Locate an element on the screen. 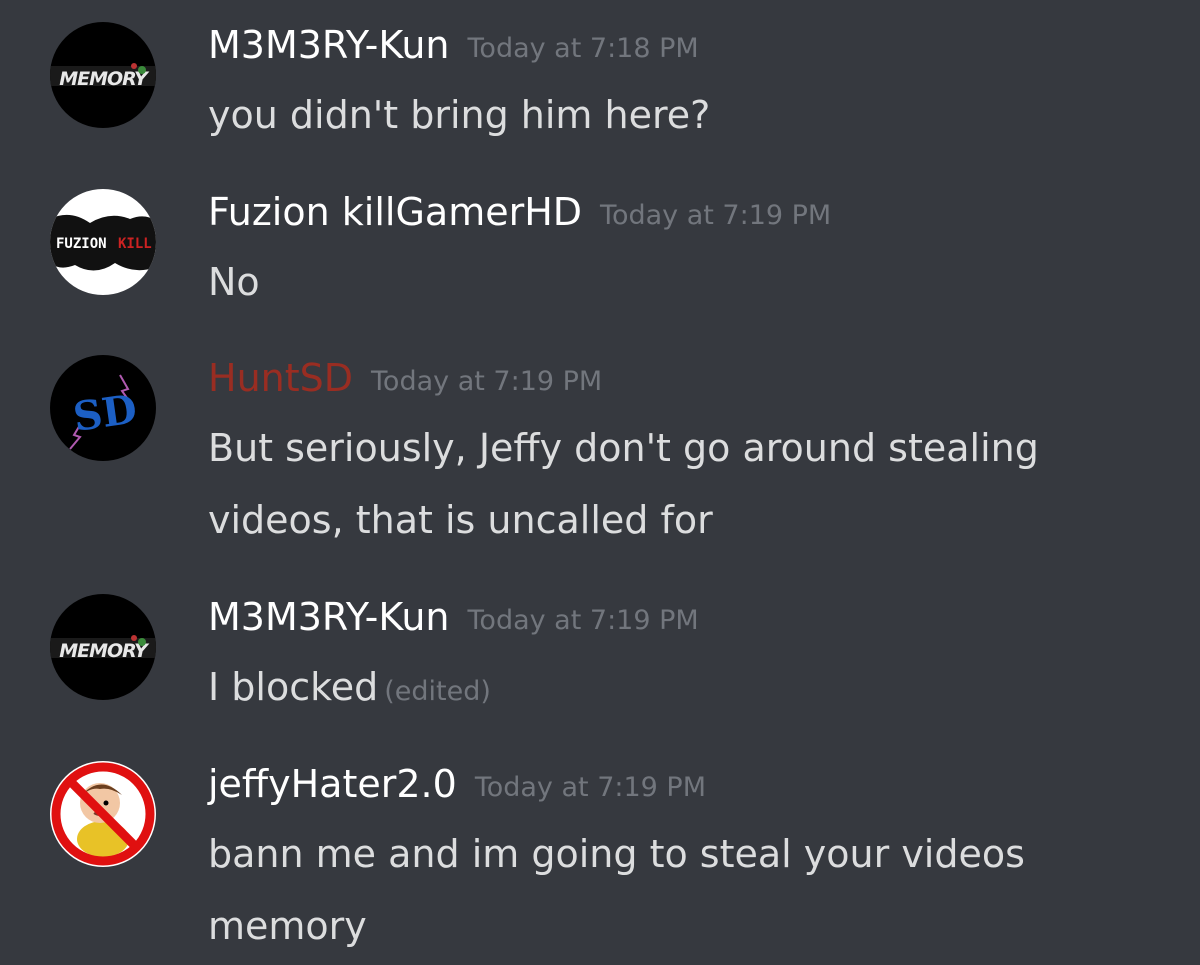 This screenshot has width=1200, height=965. message-header: Fuzion killGamerHD Today at 7:19 PM is located at coordinates (519, 212).